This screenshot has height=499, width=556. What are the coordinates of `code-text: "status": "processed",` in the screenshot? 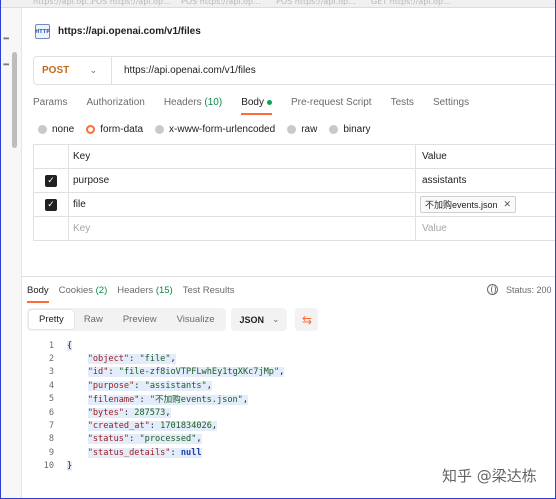 It's located at (134, 439).